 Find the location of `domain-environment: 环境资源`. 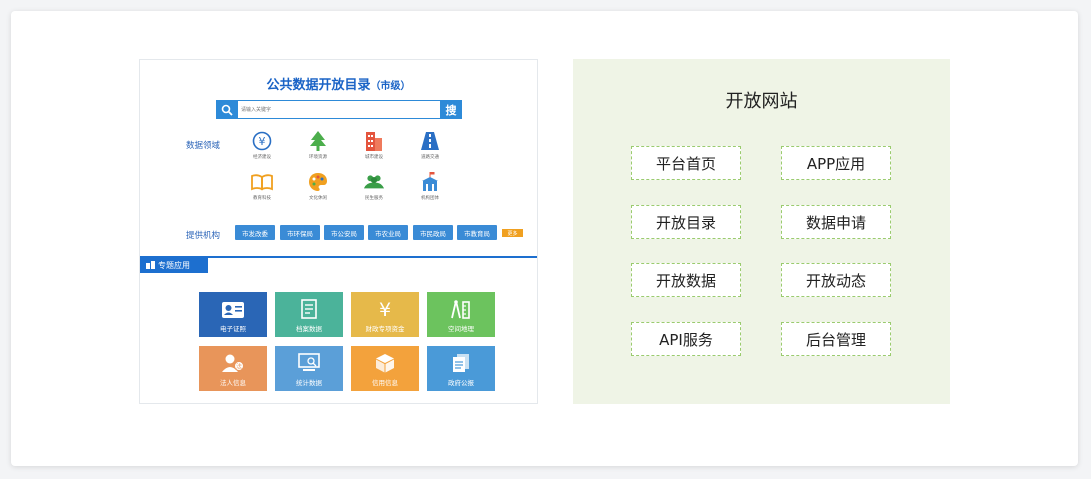

domain-environment: 环境资源 is located at coordinates (318, 145).